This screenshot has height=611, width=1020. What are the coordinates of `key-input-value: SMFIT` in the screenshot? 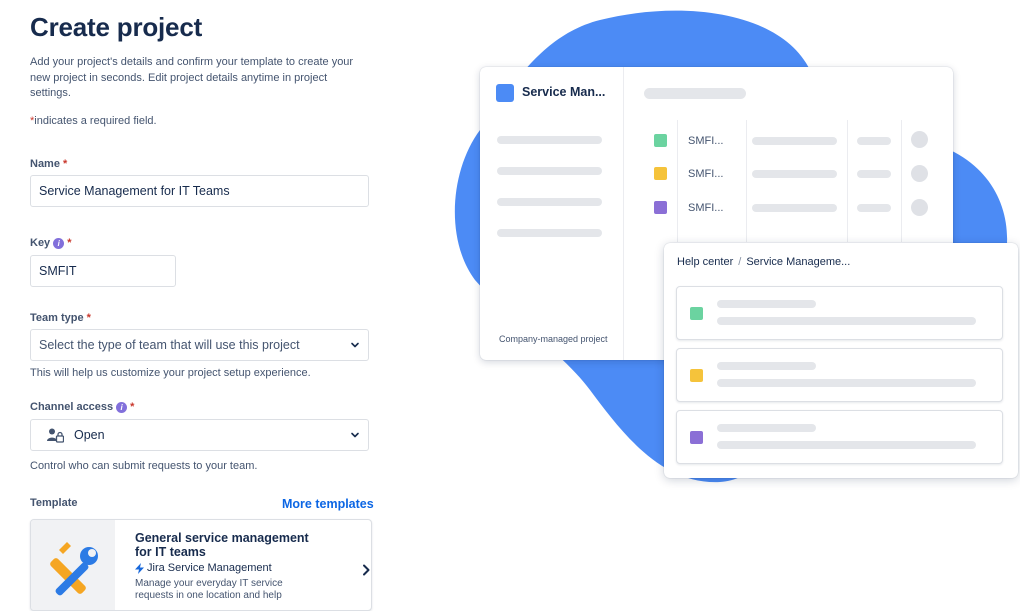 It's located at (58, 271).